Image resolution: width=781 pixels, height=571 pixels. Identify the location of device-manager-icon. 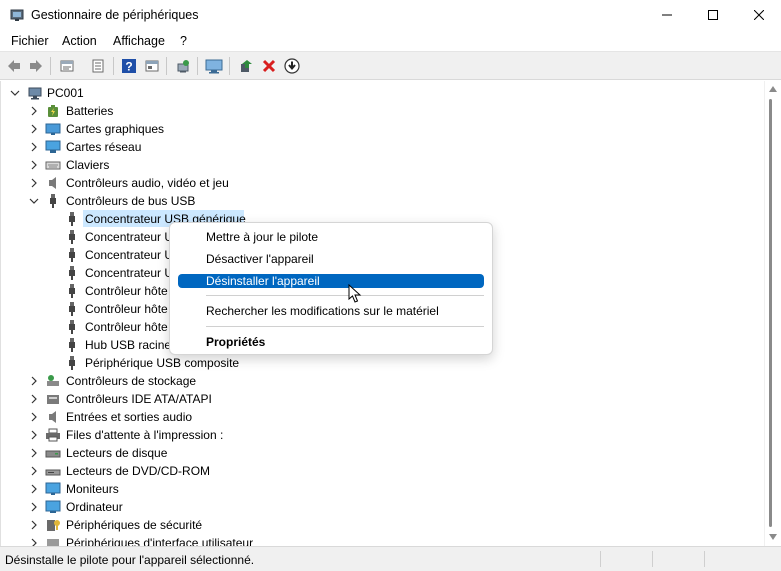
(17, 15).